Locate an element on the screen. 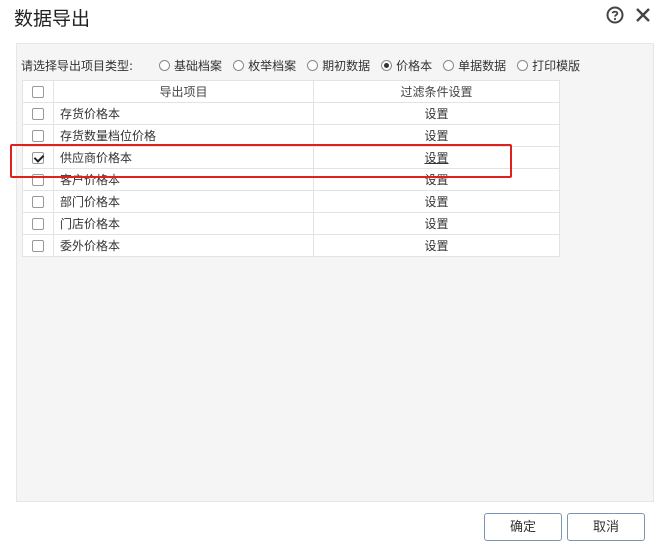 The height and width of the screenshot is (560, 668). radio-initial-data: 期初数据 is located at coordinates (338, 65).